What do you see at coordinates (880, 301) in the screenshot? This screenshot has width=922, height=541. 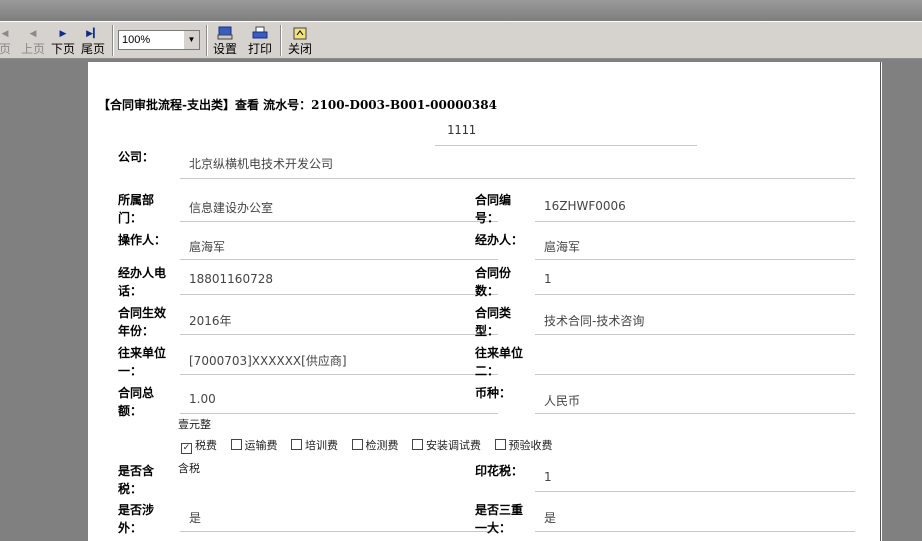 I see `page-edge` at bounding box center [880, 301].